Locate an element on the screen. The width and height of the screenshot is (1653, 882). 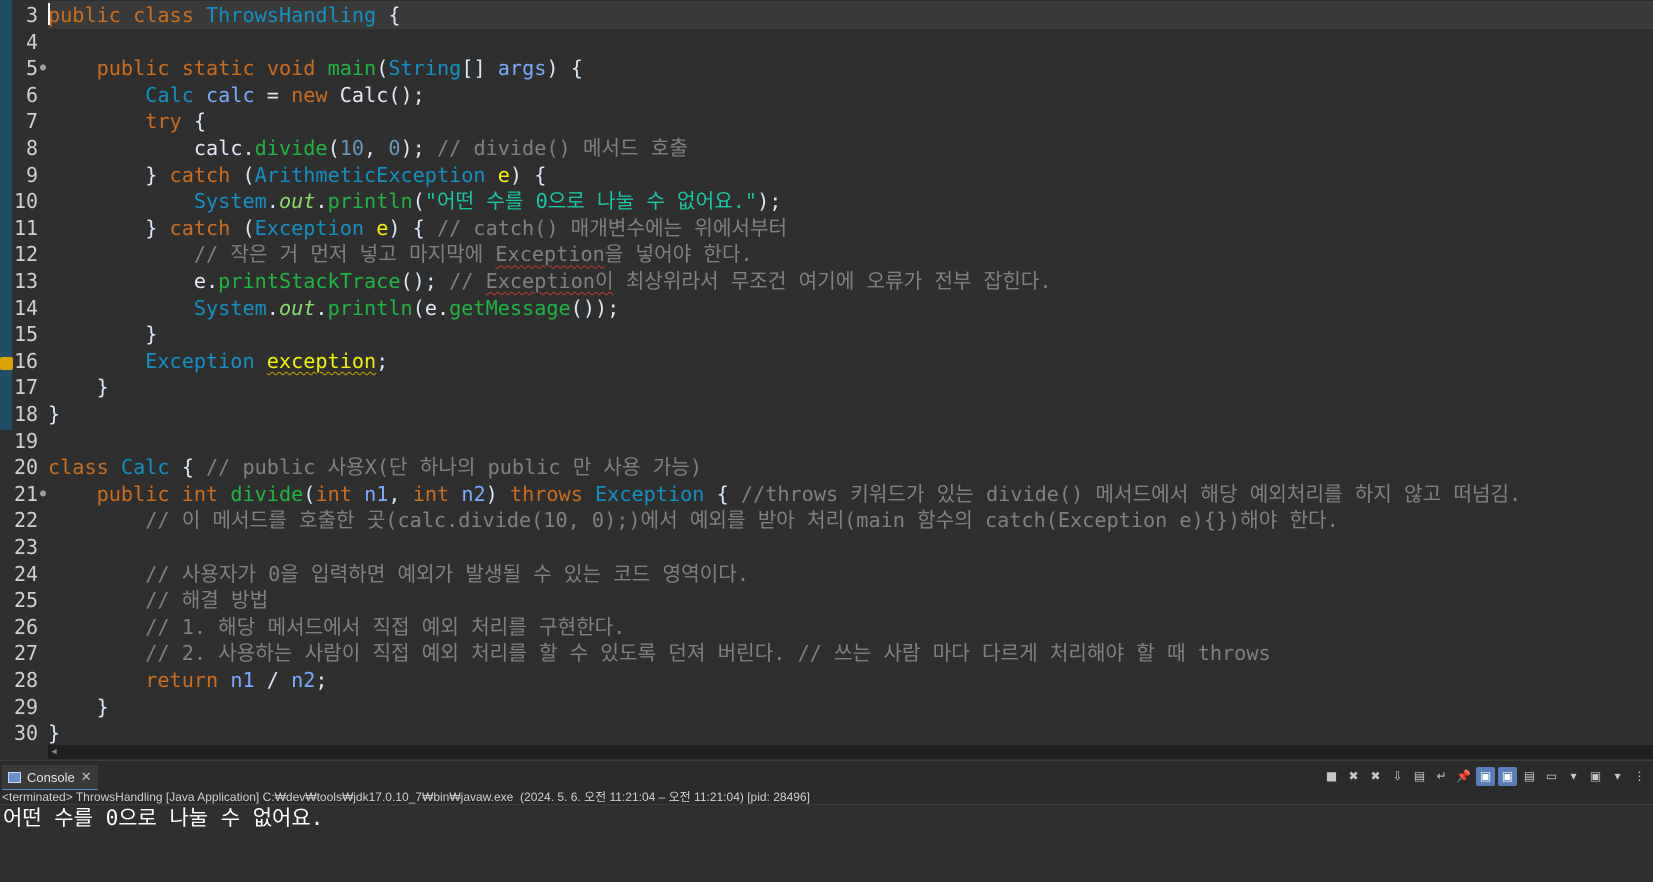
remove-launch-icon: ✖ is located at coordinates (1353, 776).